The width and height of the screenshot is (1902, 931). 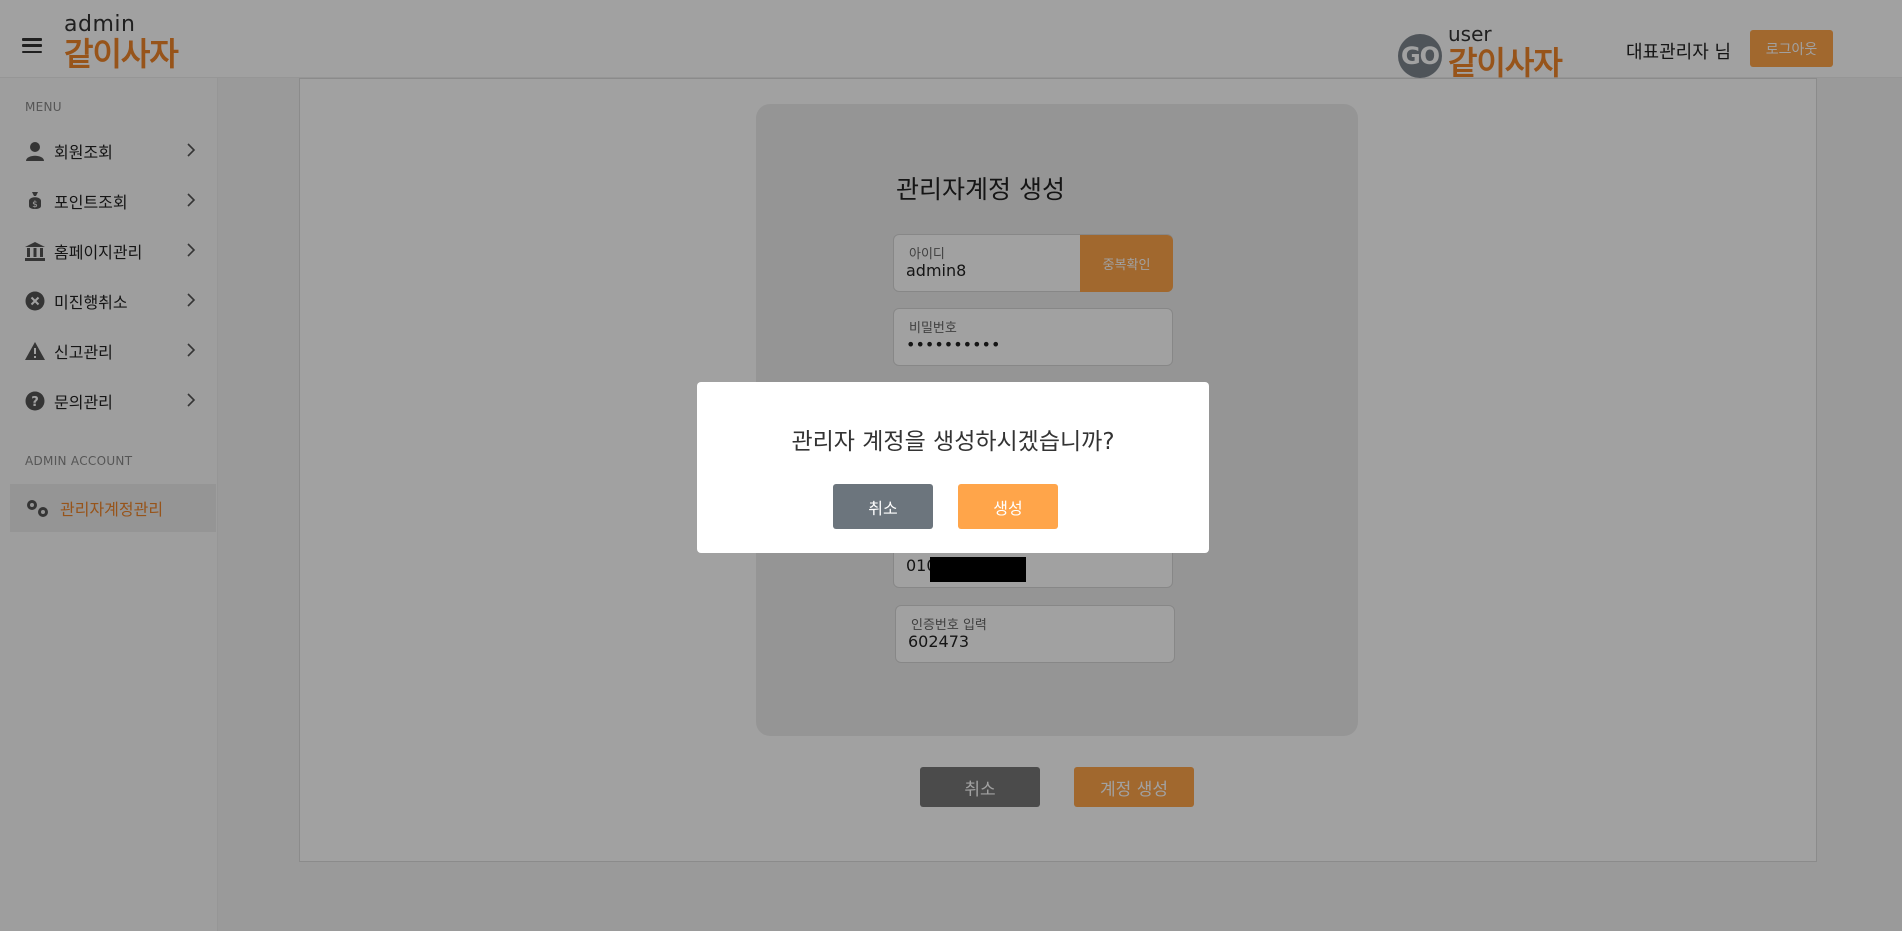 I want to click on confirm-dialog-message: 관리자 계정을 생성하시겠습니까?, so click(x=953, y=442).